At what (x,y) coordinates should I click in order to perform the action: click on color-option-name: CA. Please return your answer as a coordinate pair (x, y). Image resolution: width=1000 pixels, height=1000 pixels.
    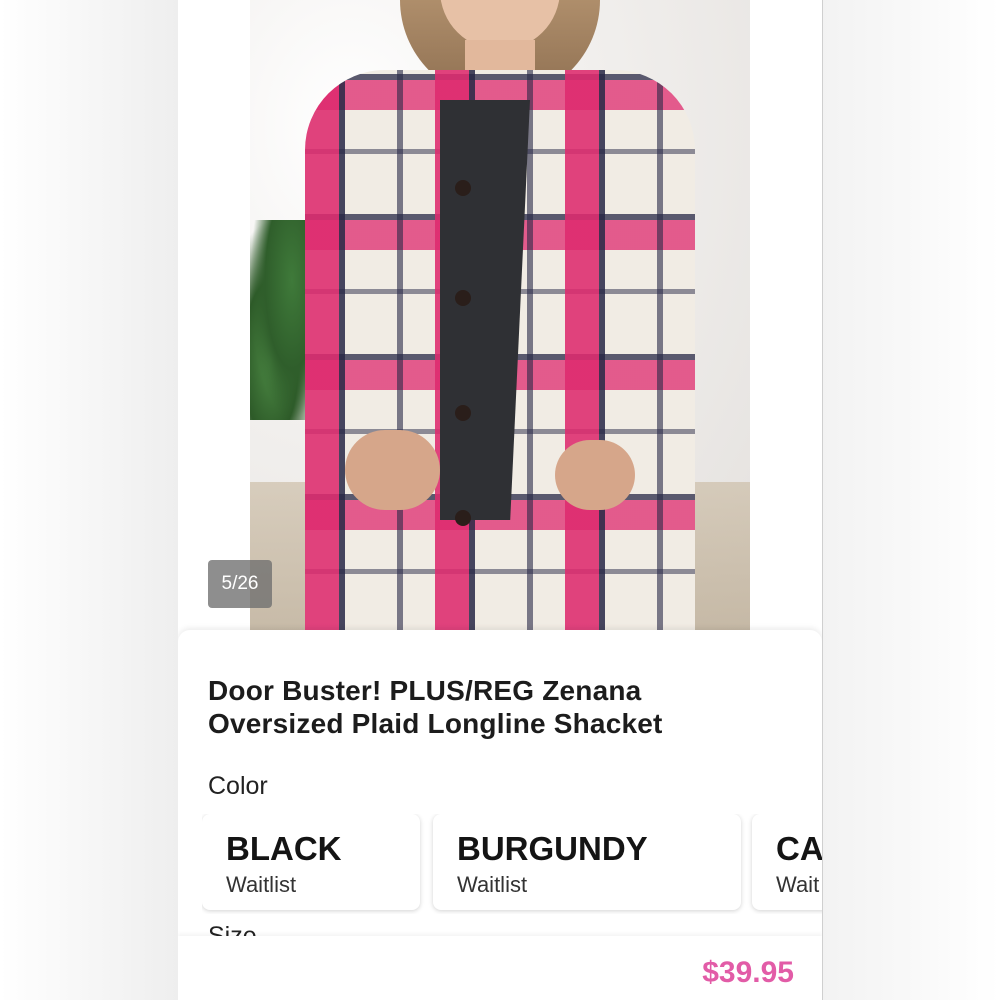
    Looking at the image, I should click on (799, 848).